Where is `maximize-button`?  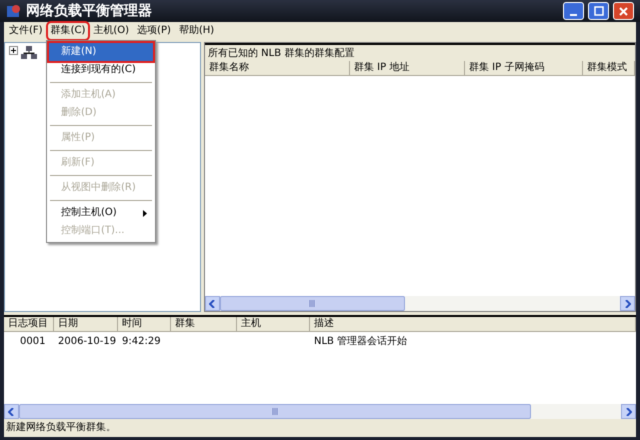 maximize-button is located at coordinates (598, 11).